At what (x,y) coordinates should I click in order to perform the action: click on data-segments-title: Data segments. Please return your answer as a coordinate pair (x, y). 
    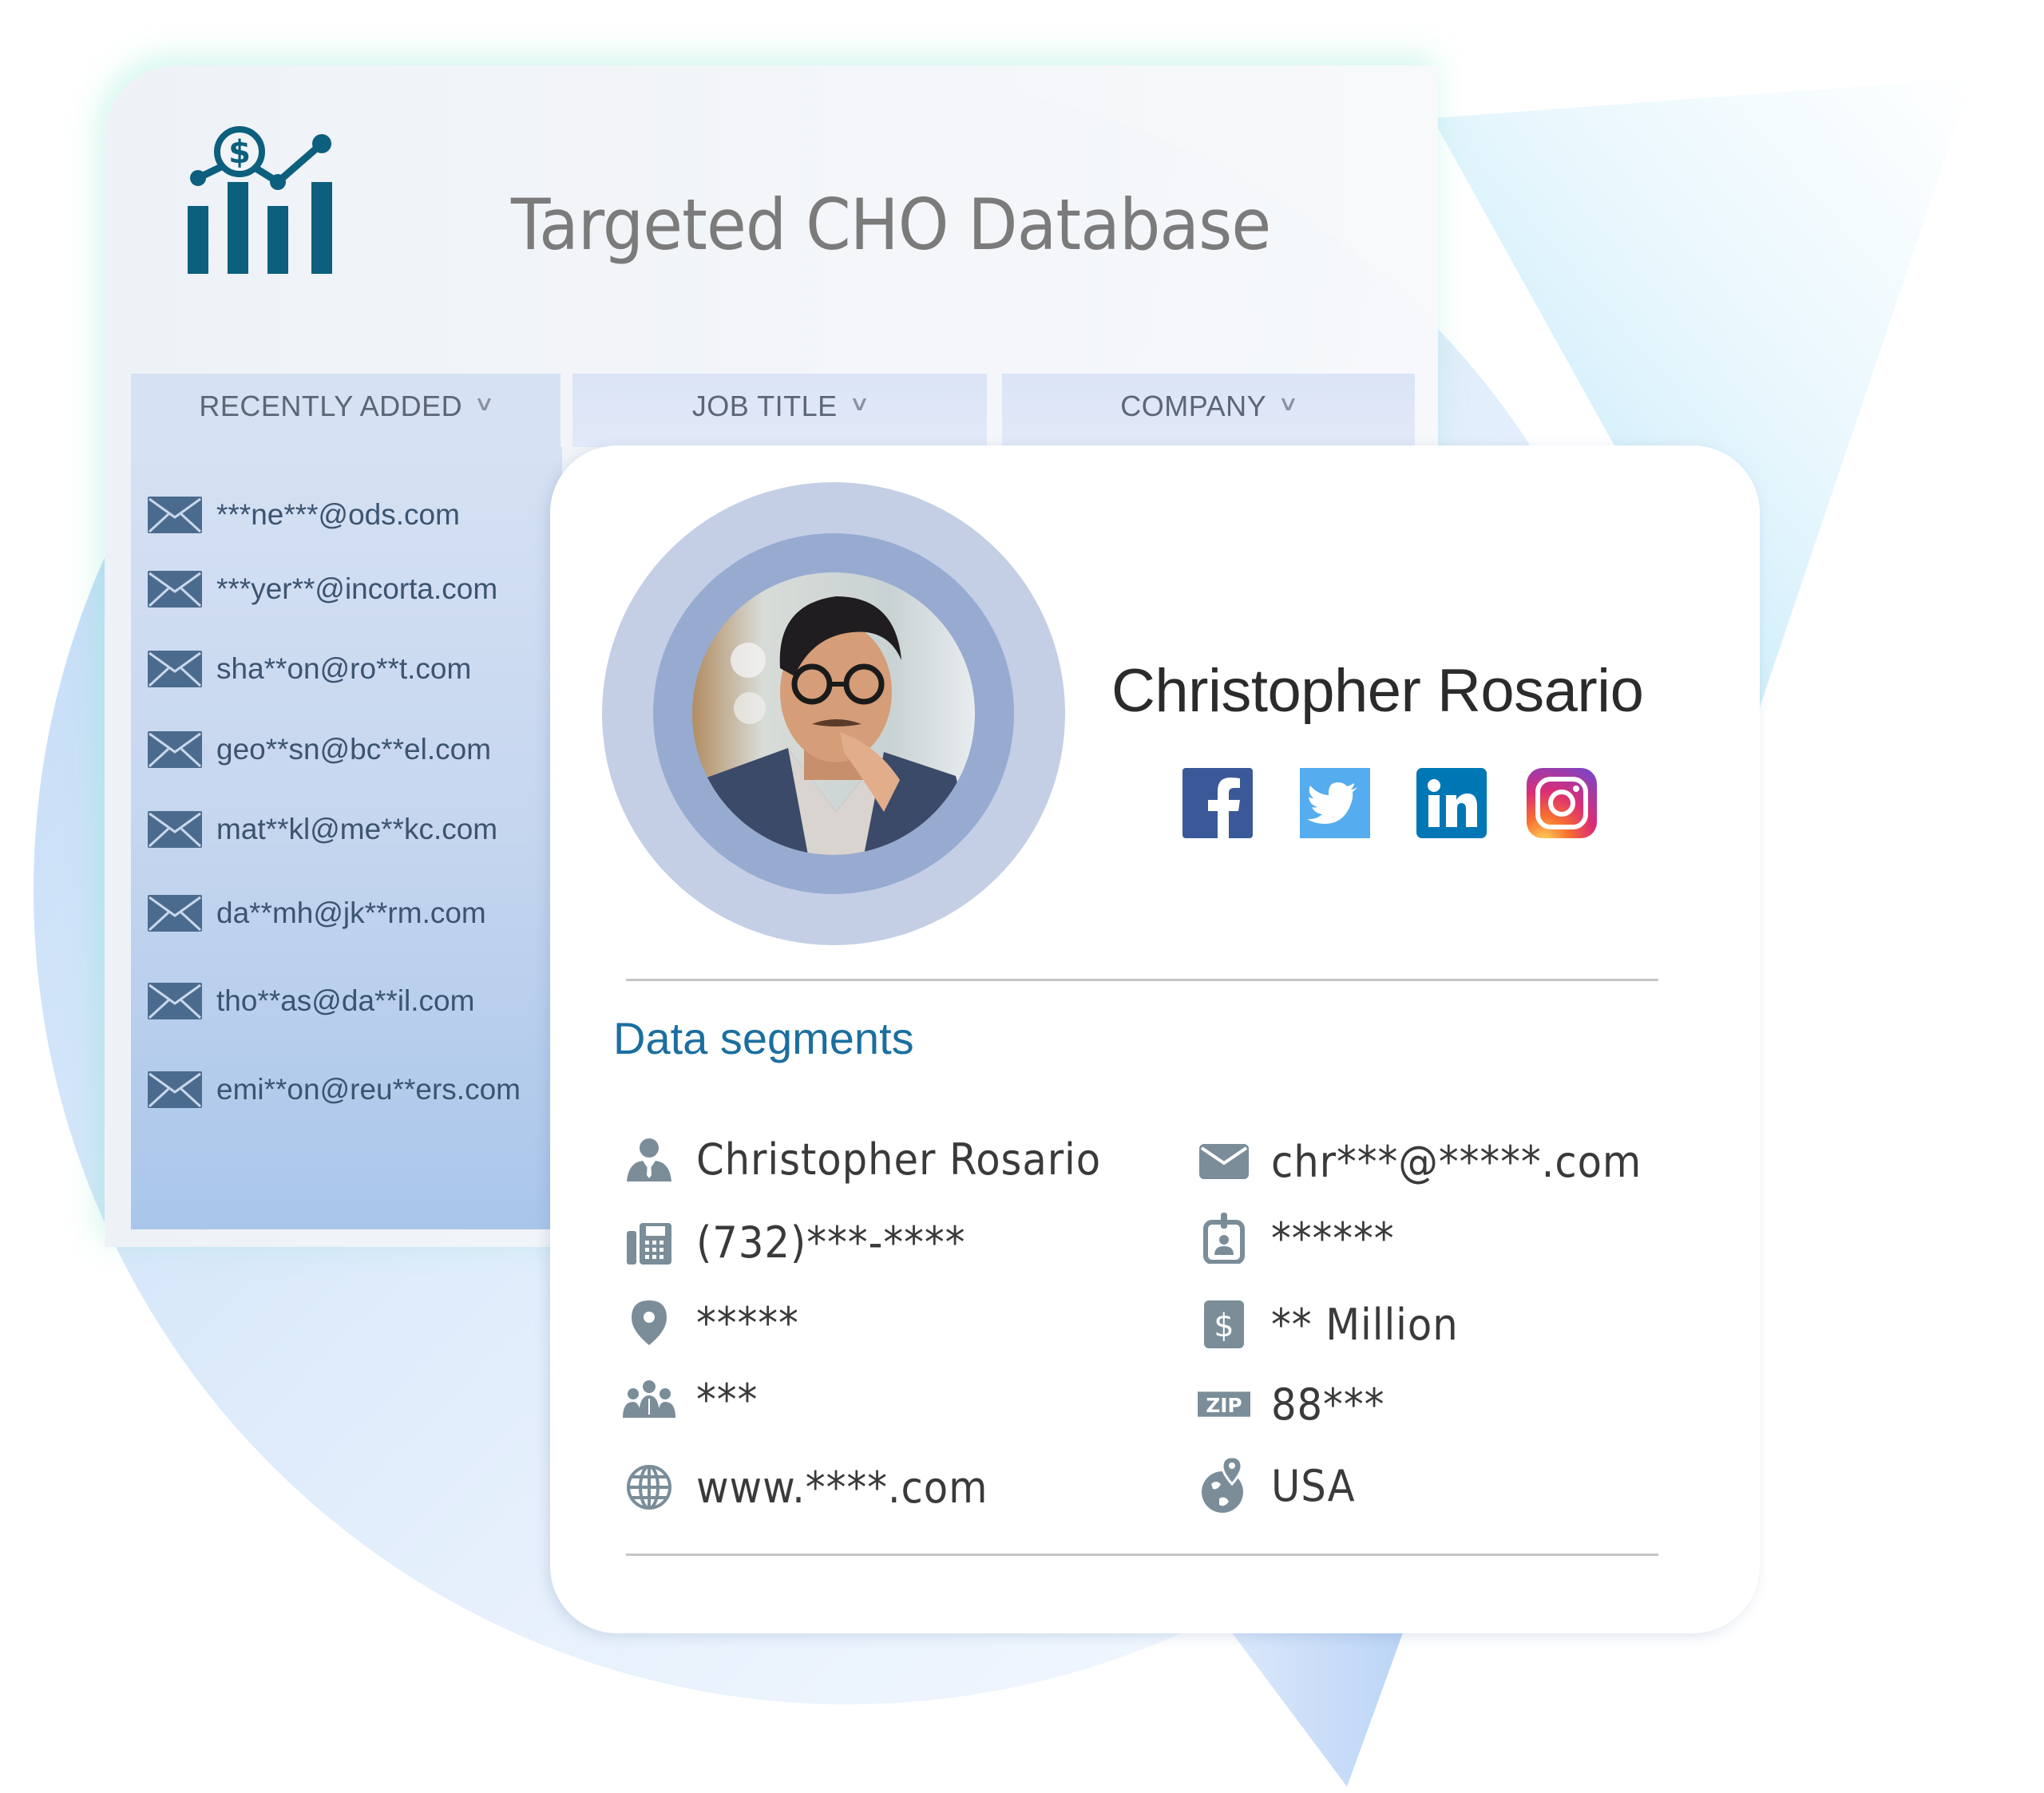
    Looking at the image, I should click on (763, 1038).